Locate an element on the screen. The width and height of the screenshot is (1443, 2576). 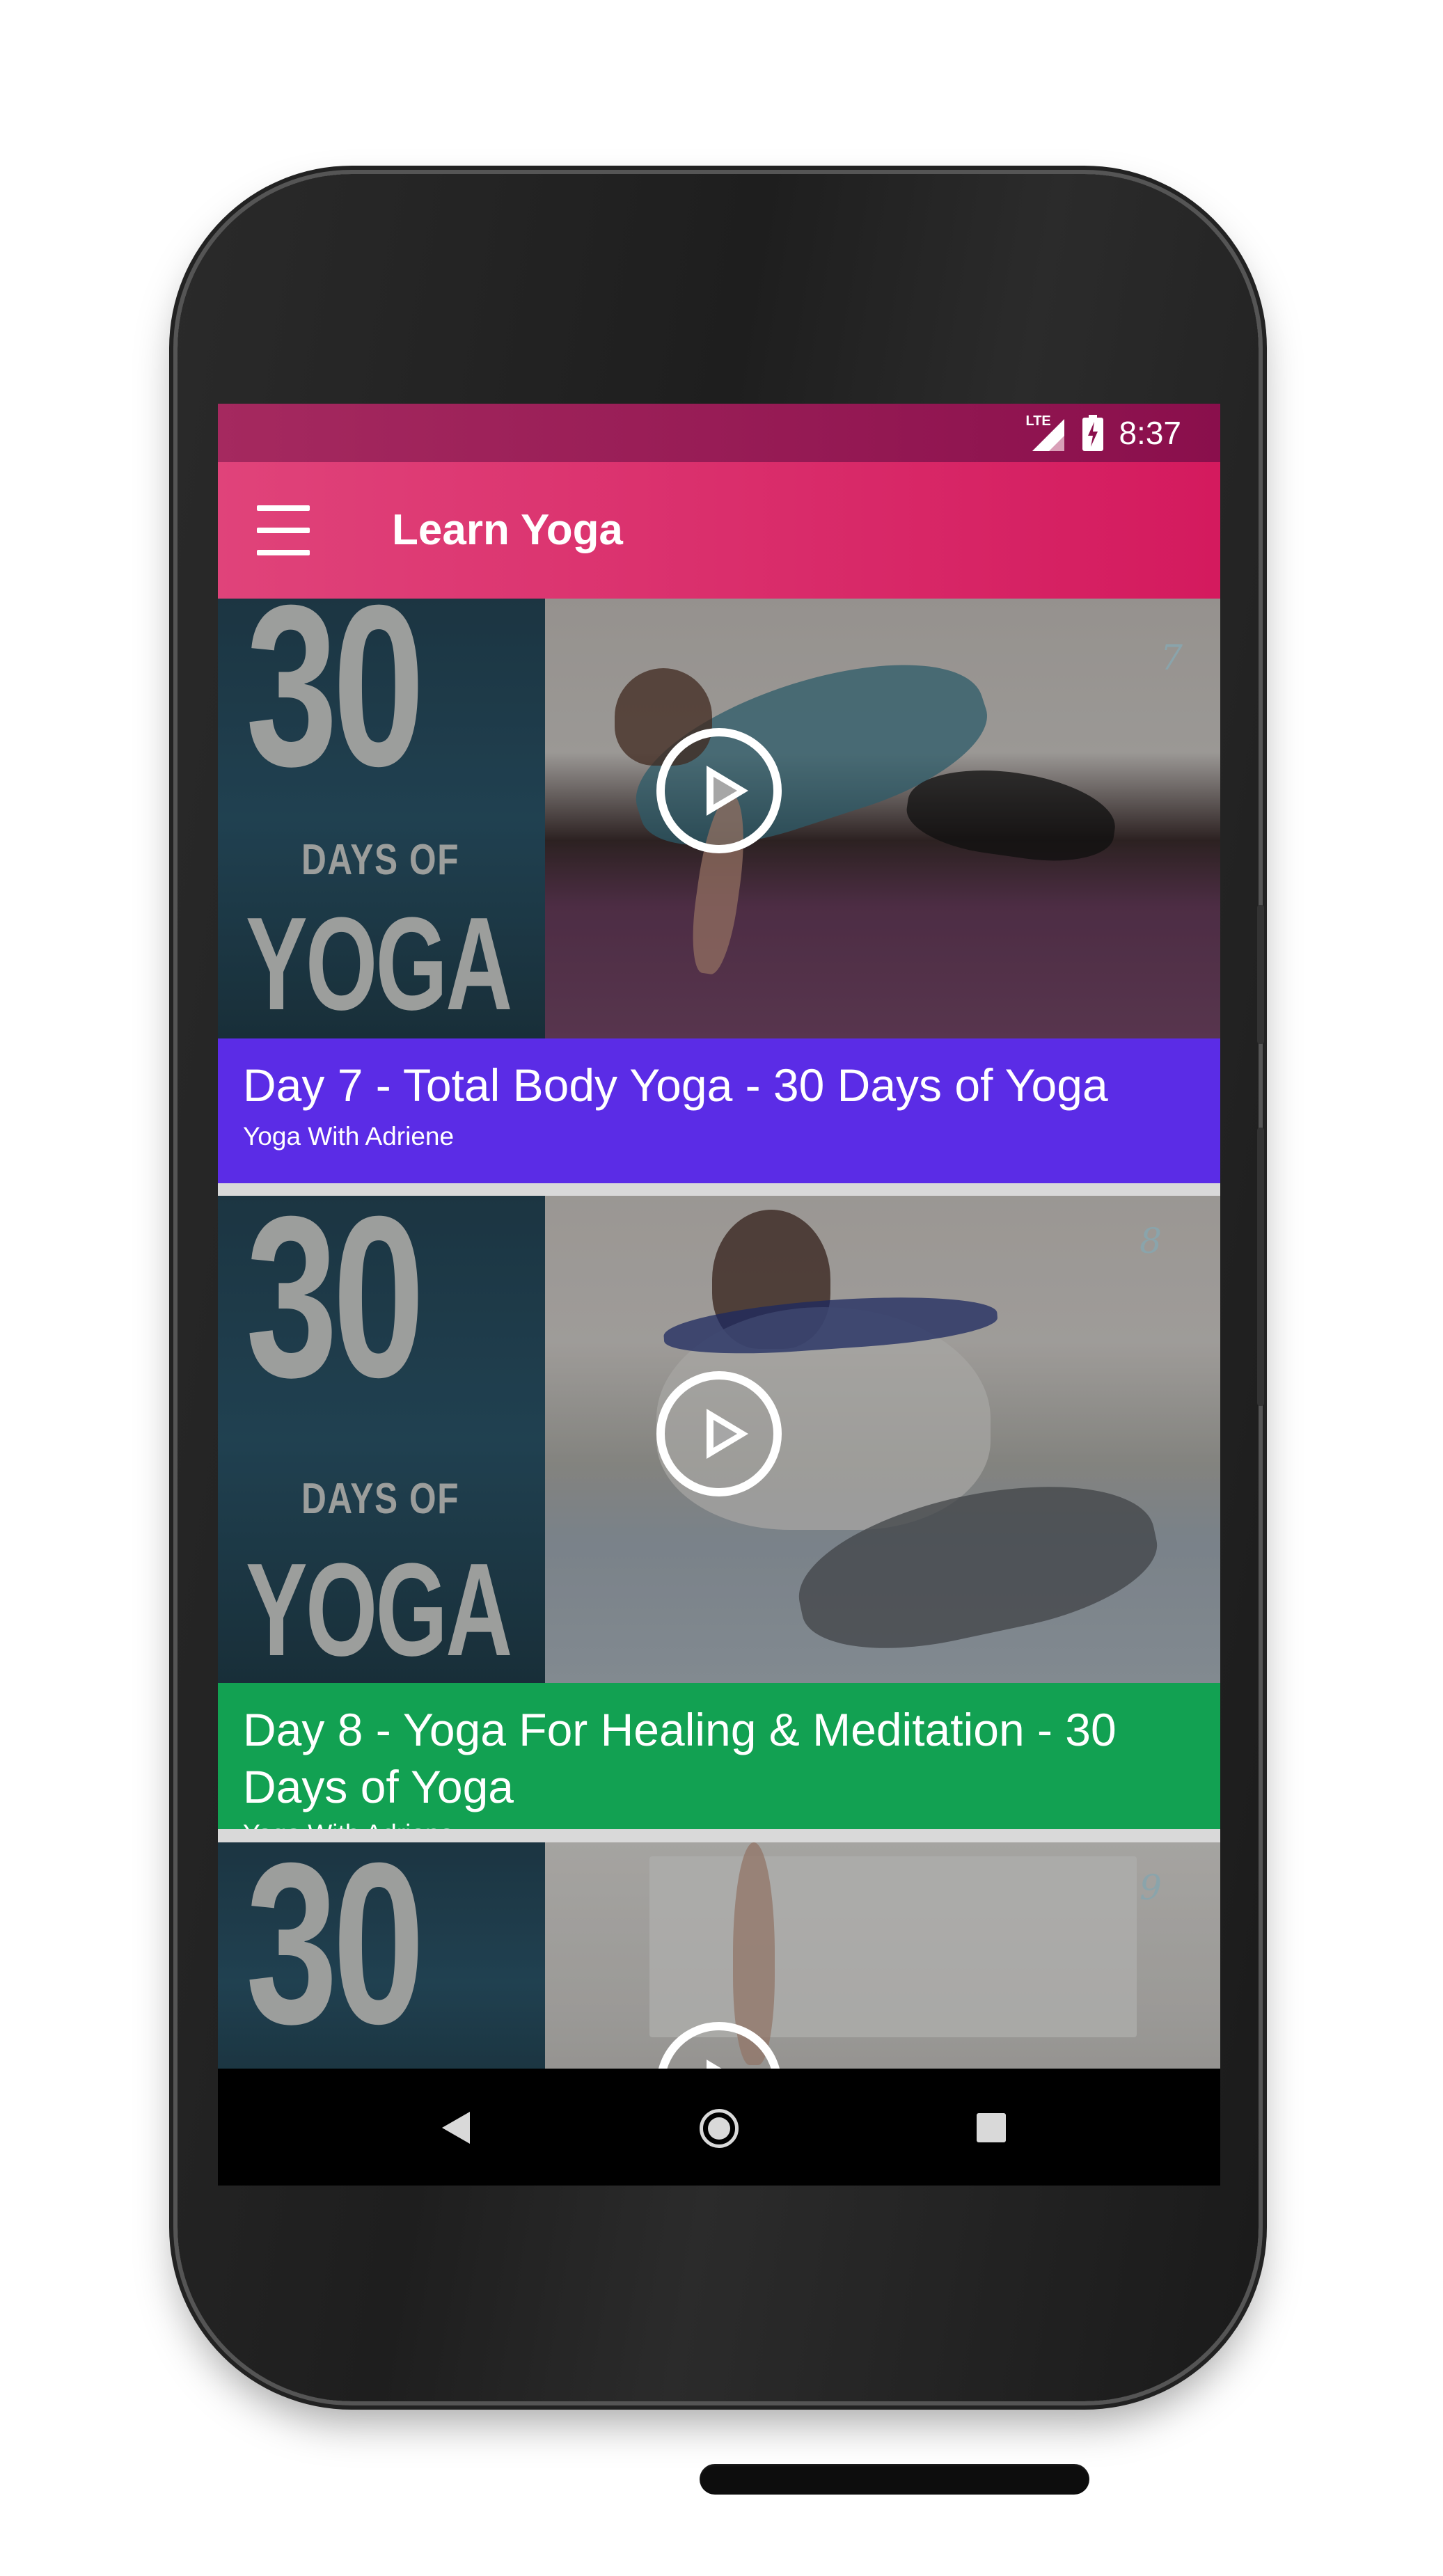
status-bar: LTE 8:37 is located at coordinates (719, 433).